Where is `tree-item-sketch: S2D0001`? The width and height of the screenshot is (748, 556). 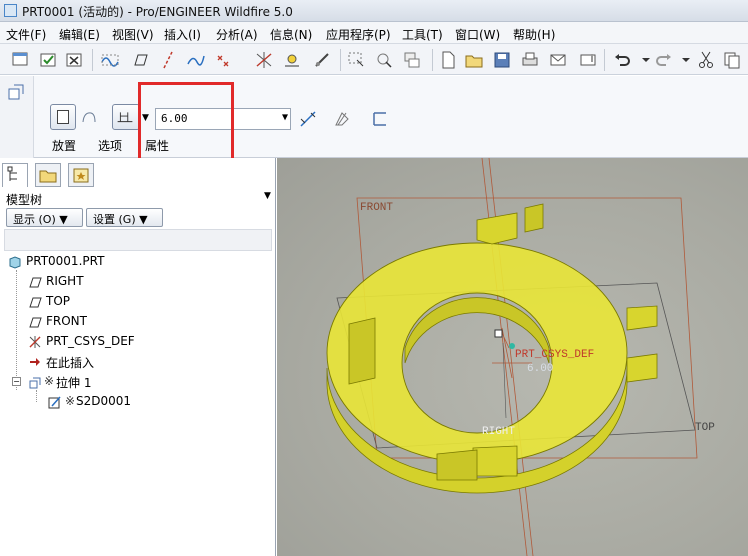 tree-item-sketch: S2D0001 is located at coordinates (103, 401).